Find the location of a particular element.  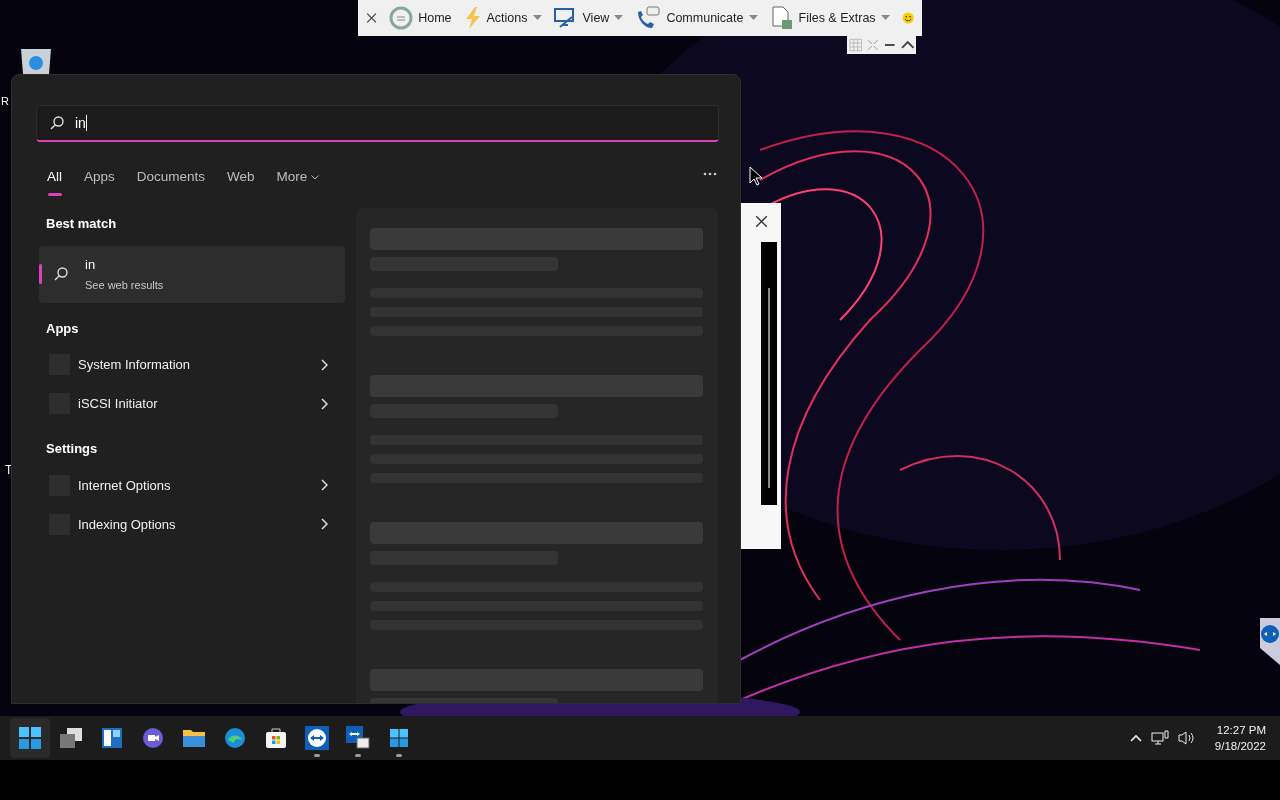

desktop-icon-label: R is located at coordinates (5, 101).